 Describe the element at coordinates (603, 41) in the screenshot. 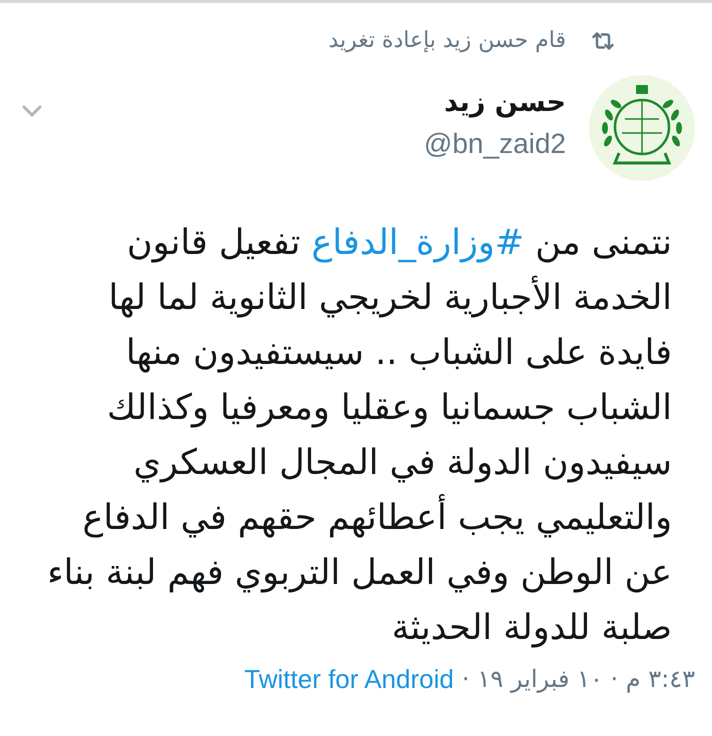

I see `retweet-icon` at that location.